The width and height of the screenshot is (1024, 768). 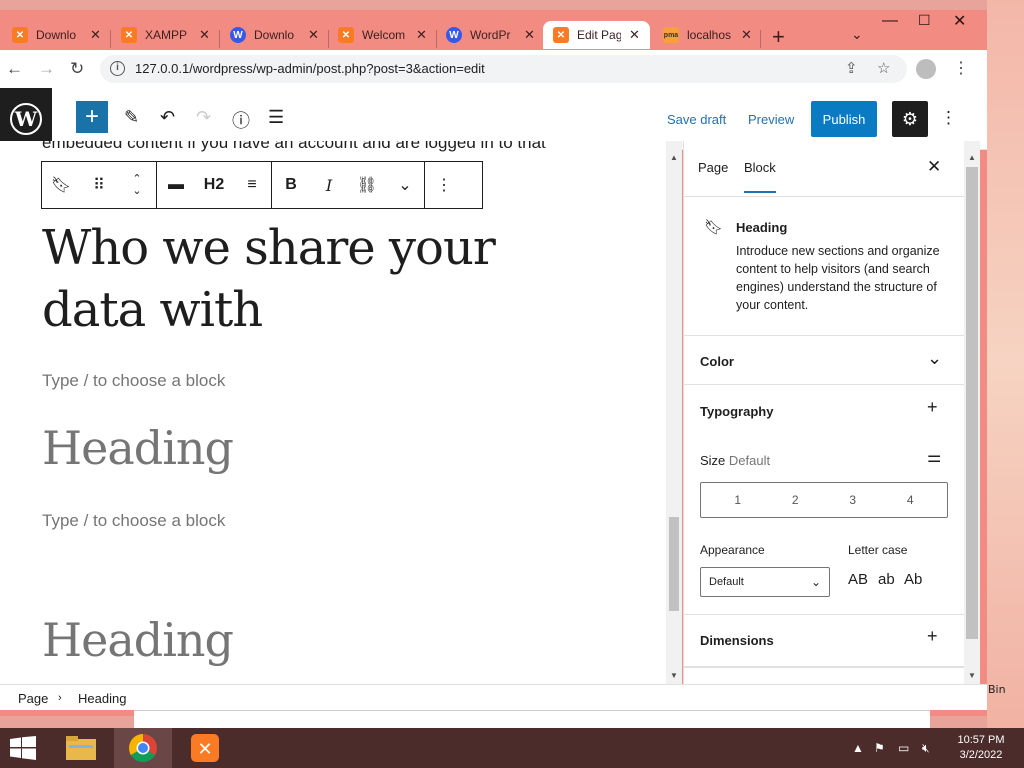 I want to click on panel-title: Typography, so click(x=736, y=411).